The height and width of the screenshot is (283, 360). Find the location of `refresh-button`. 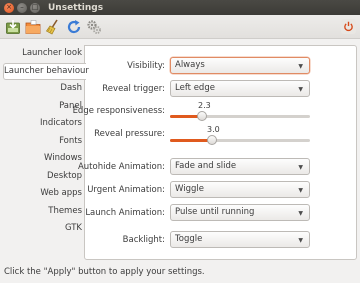

refresh-button is located at coordinates (74, 27).